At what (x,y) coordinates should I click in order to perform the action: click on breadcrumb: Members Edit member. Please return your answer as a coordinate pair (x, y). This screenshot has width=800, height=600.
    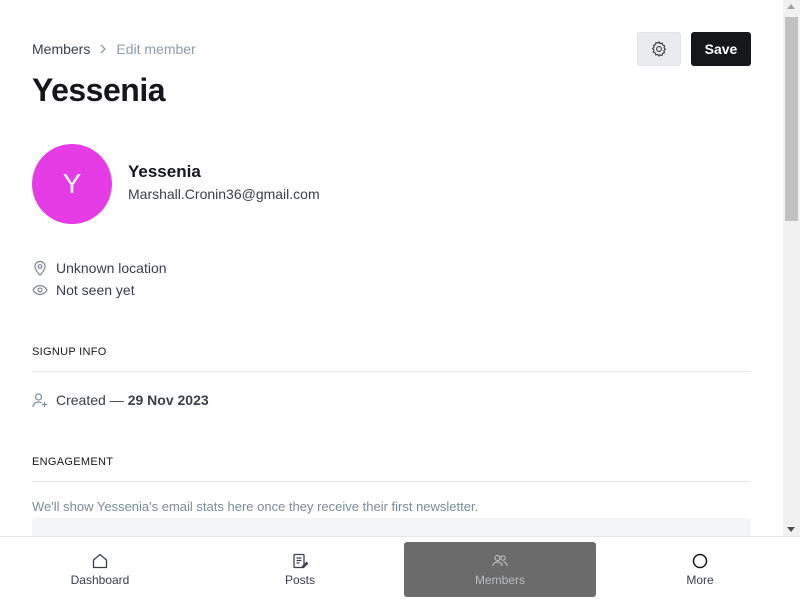
    Looking at the image, I should click on (114, 49).